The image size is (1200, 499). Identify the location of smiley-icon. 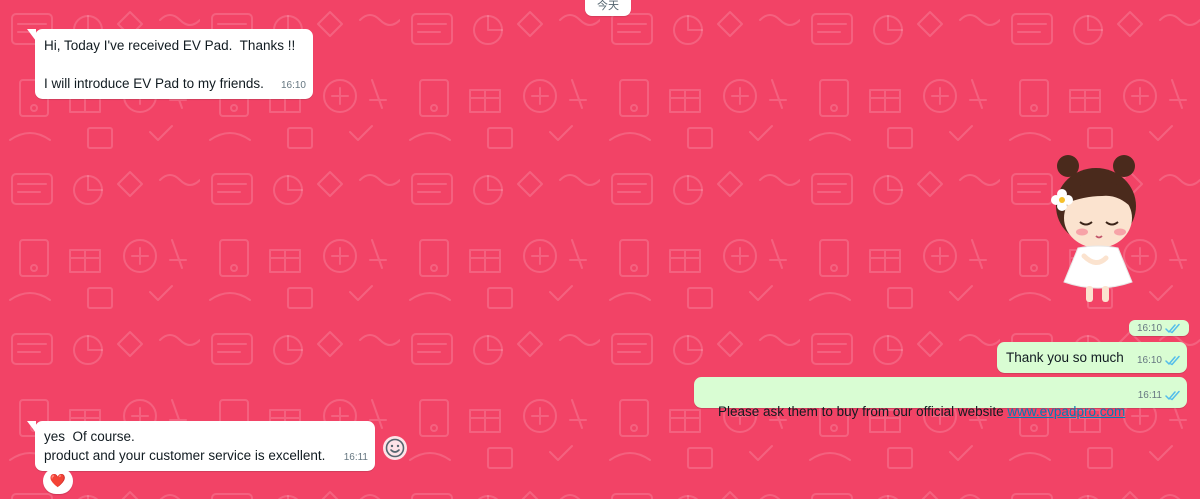
(395, 448).